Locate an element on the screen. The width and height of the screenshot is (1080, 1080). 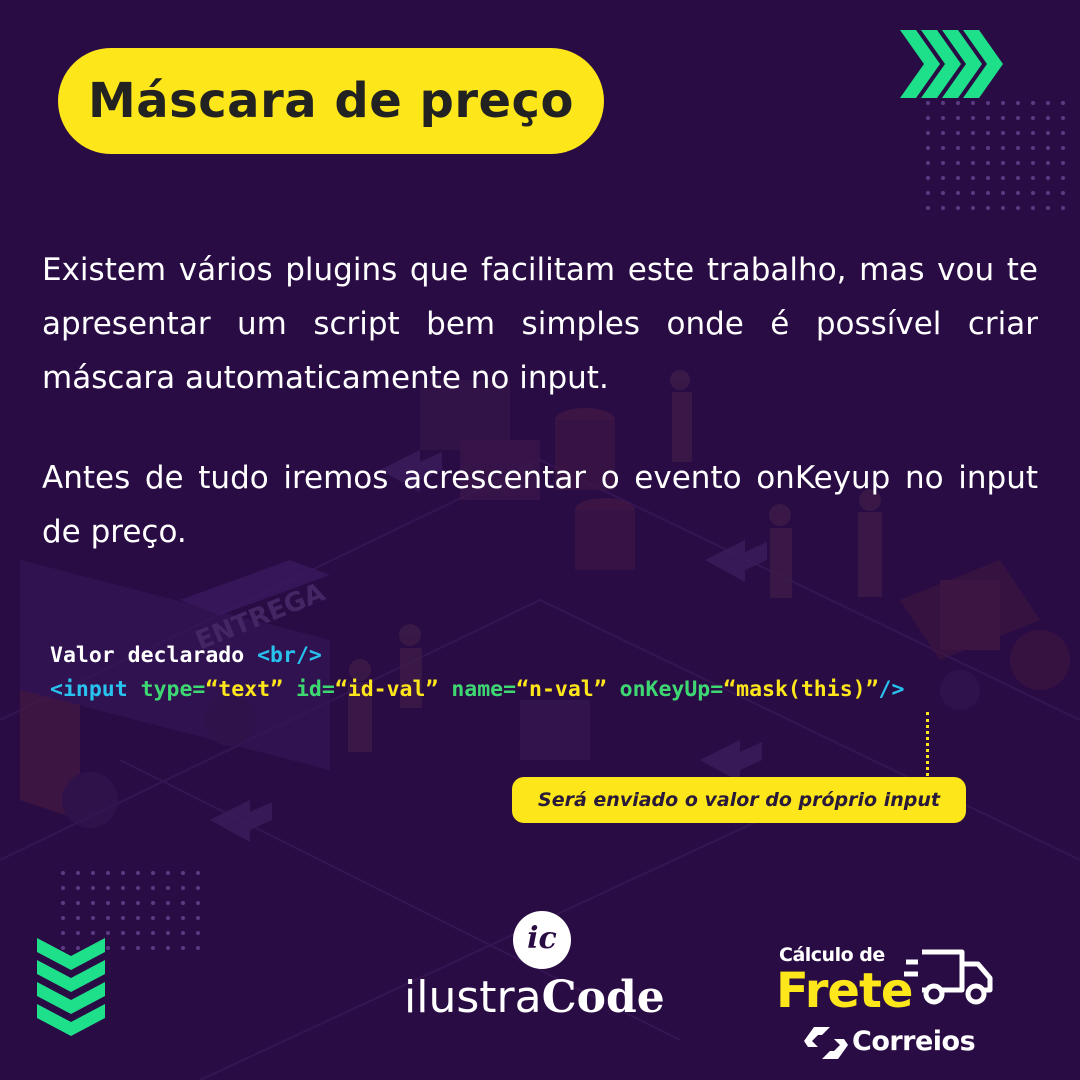
correios-logo-icon is located at coordinates (826, 1043).